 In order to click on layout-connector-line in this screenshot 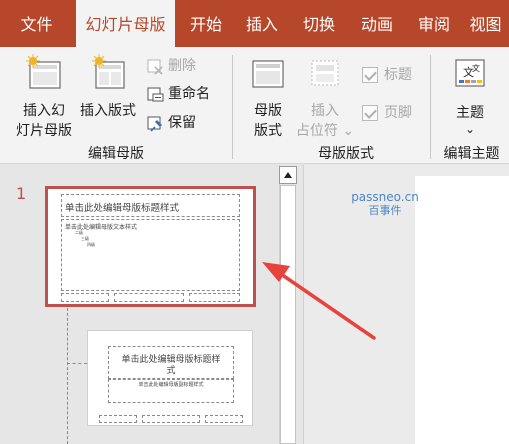, I will do `click(67, 376)`.